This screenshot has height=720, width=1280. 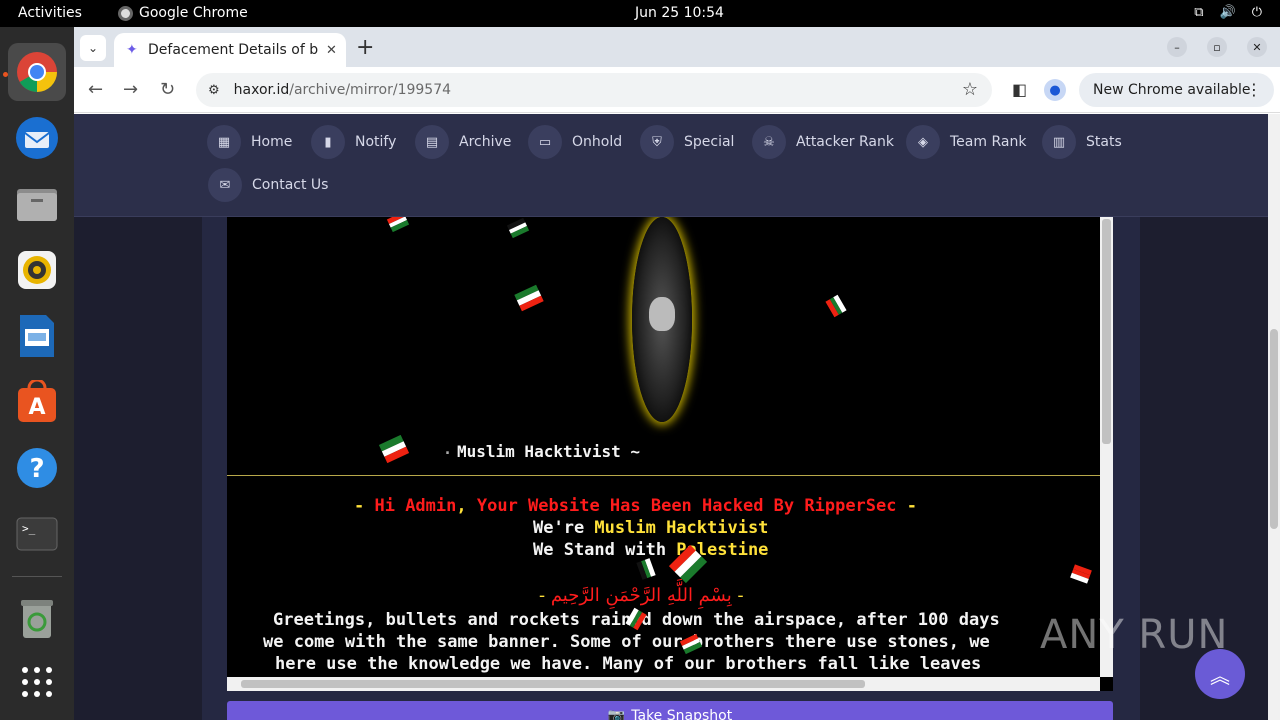 I want to click on shield-icon: ⛨, so click(x=657, y=142).